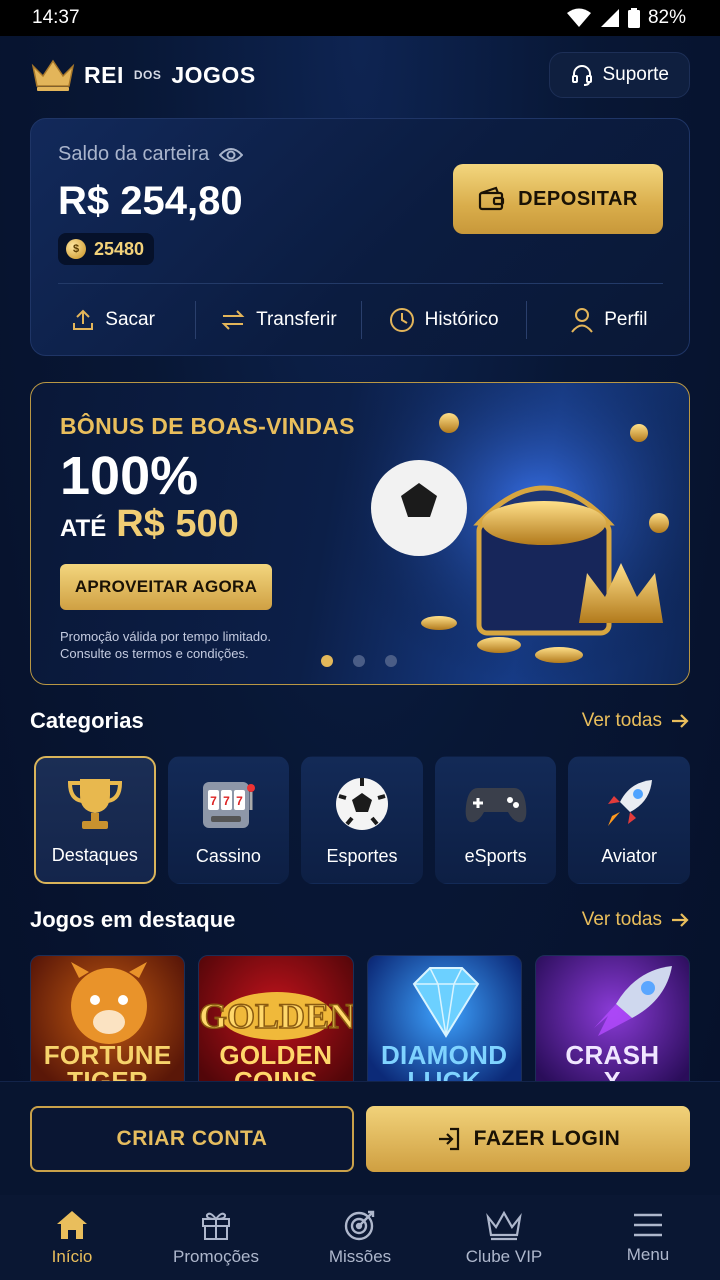  I want to click on gamepad-icon, so click(495, 805).